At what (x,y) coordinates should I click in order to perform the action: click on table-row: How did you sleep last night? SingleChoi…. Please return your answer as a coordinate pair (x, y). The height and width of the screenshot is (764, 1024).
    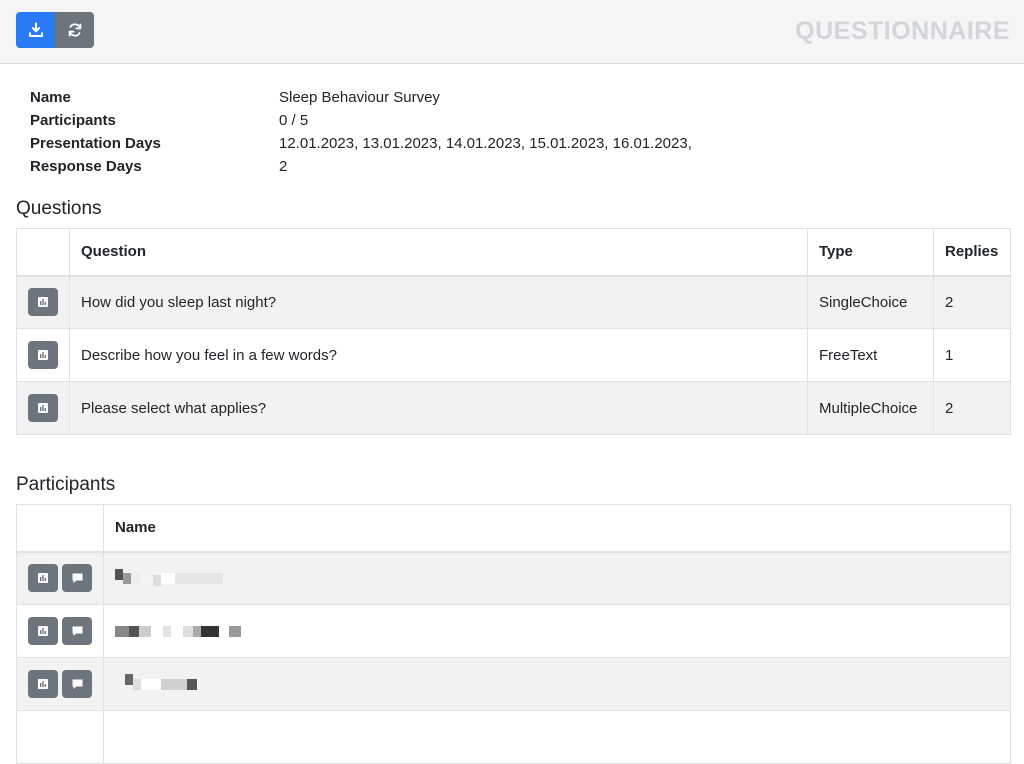
    Looking at the image, I should click on (513, 302).